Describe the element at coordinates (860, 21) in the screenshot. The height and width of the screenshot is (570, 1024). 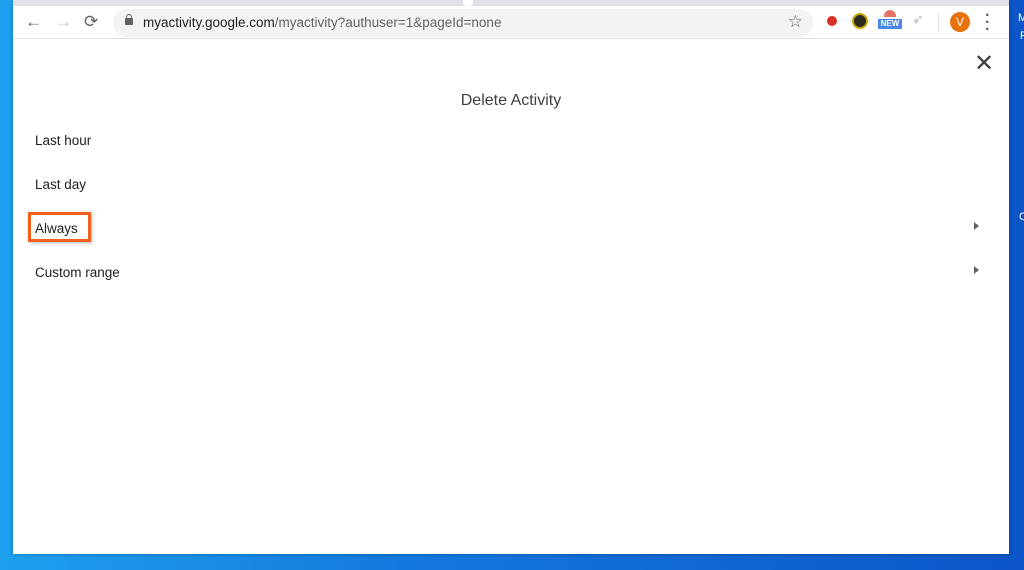
I see `extension-keeper-icon` at that location.